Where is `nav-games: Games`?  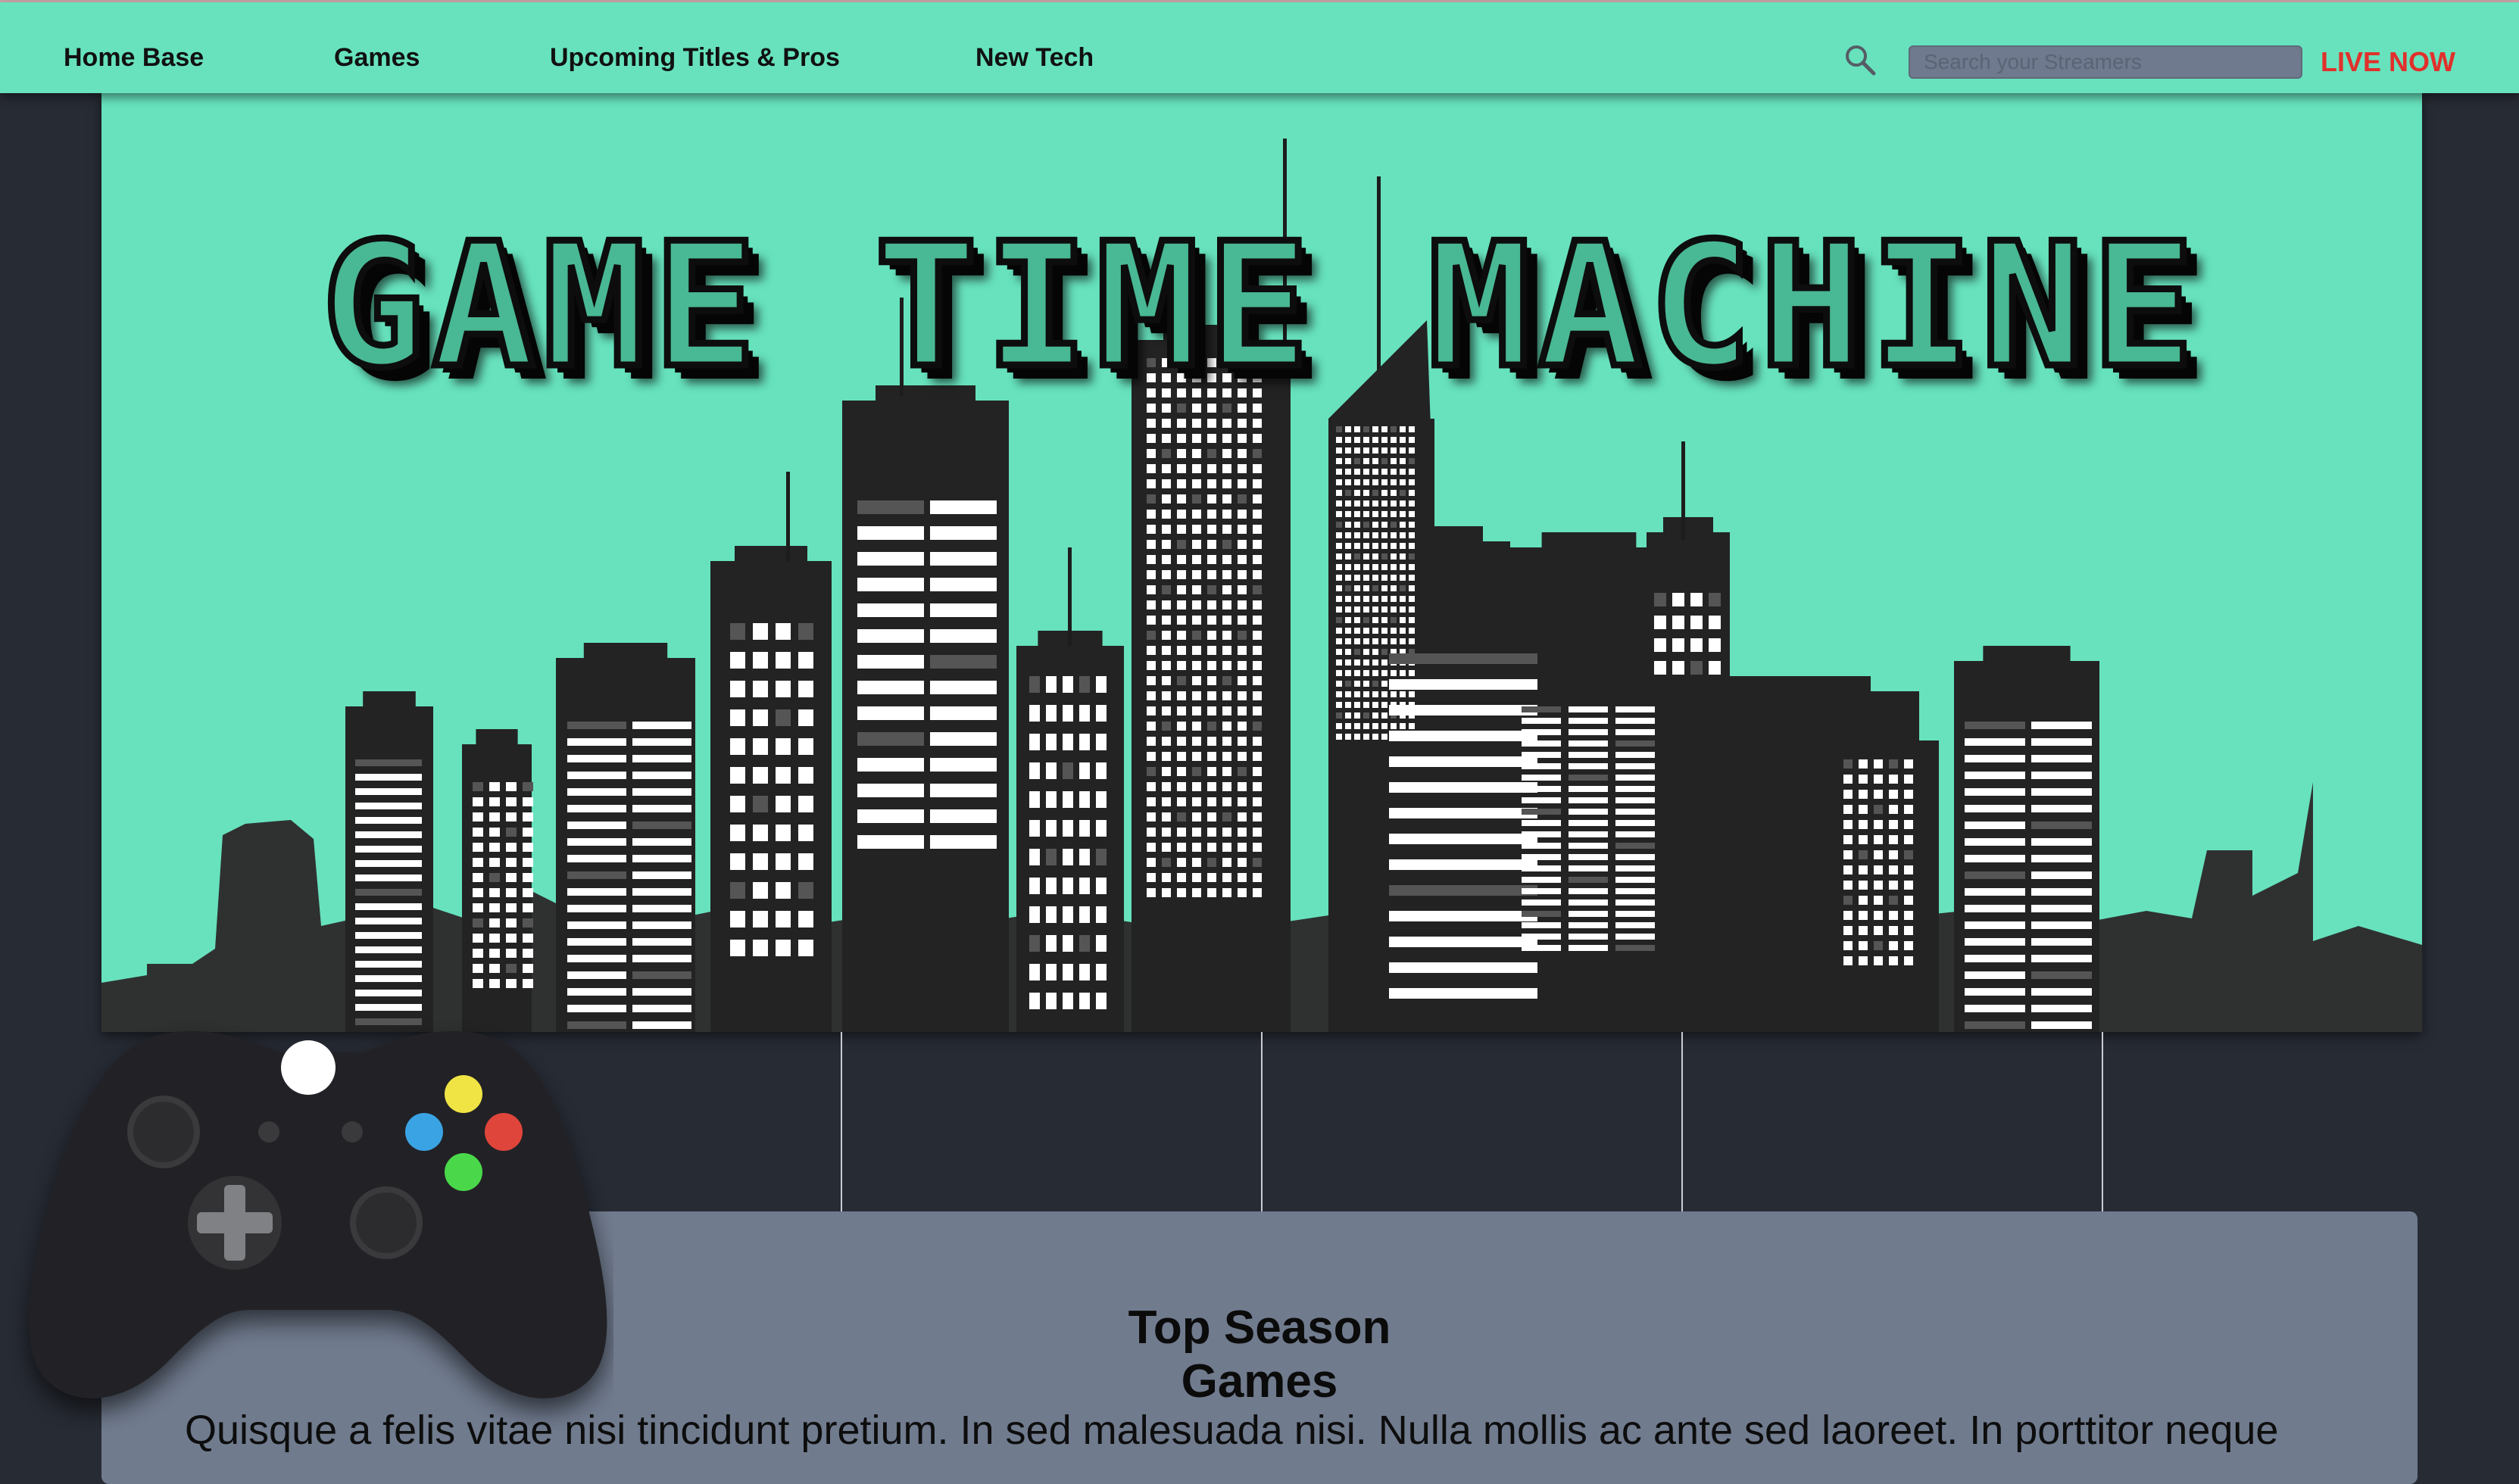 nav-games: Games is located at coordinates (377, 58).